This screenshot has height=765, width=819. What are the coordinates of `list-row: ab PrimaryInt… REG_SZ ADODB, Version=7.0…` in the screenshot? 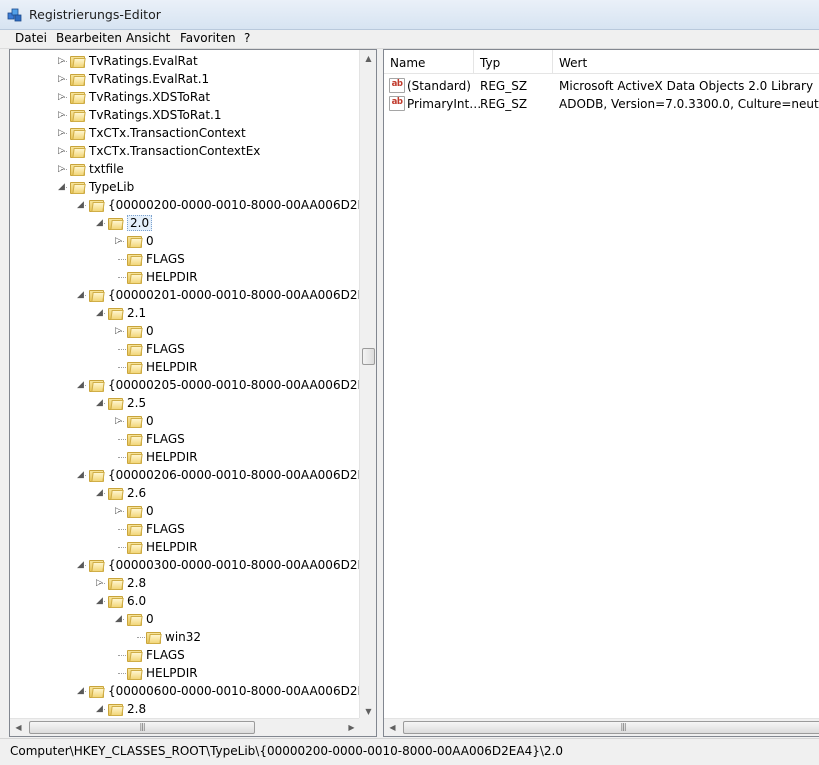 It's located at (601, 104).